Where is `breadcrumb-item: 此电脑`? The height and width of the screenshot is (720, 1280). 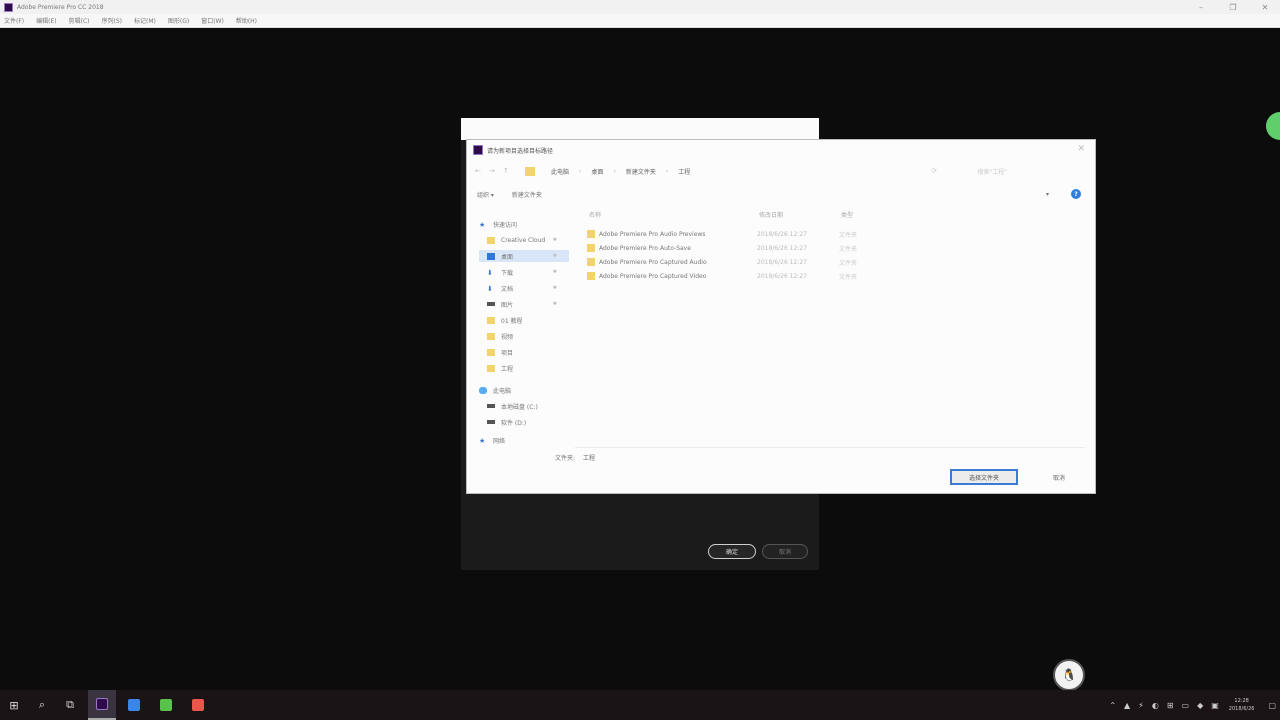 breadcrumb-item: 此电脑 is located at coordinates (560, 171).